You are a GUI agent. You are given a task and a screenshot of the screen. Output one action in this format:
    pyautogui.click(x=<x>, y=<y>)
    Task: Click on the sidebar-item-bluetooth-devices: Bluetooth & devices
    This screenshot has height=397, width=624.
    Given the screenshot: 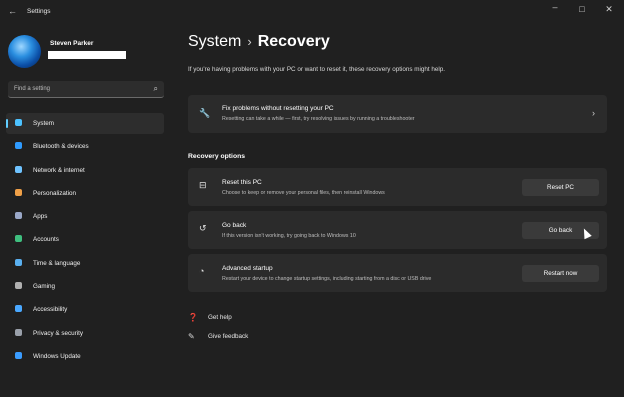 What is the action you would take?
    pyautogui.click(x=85, y=146)
    